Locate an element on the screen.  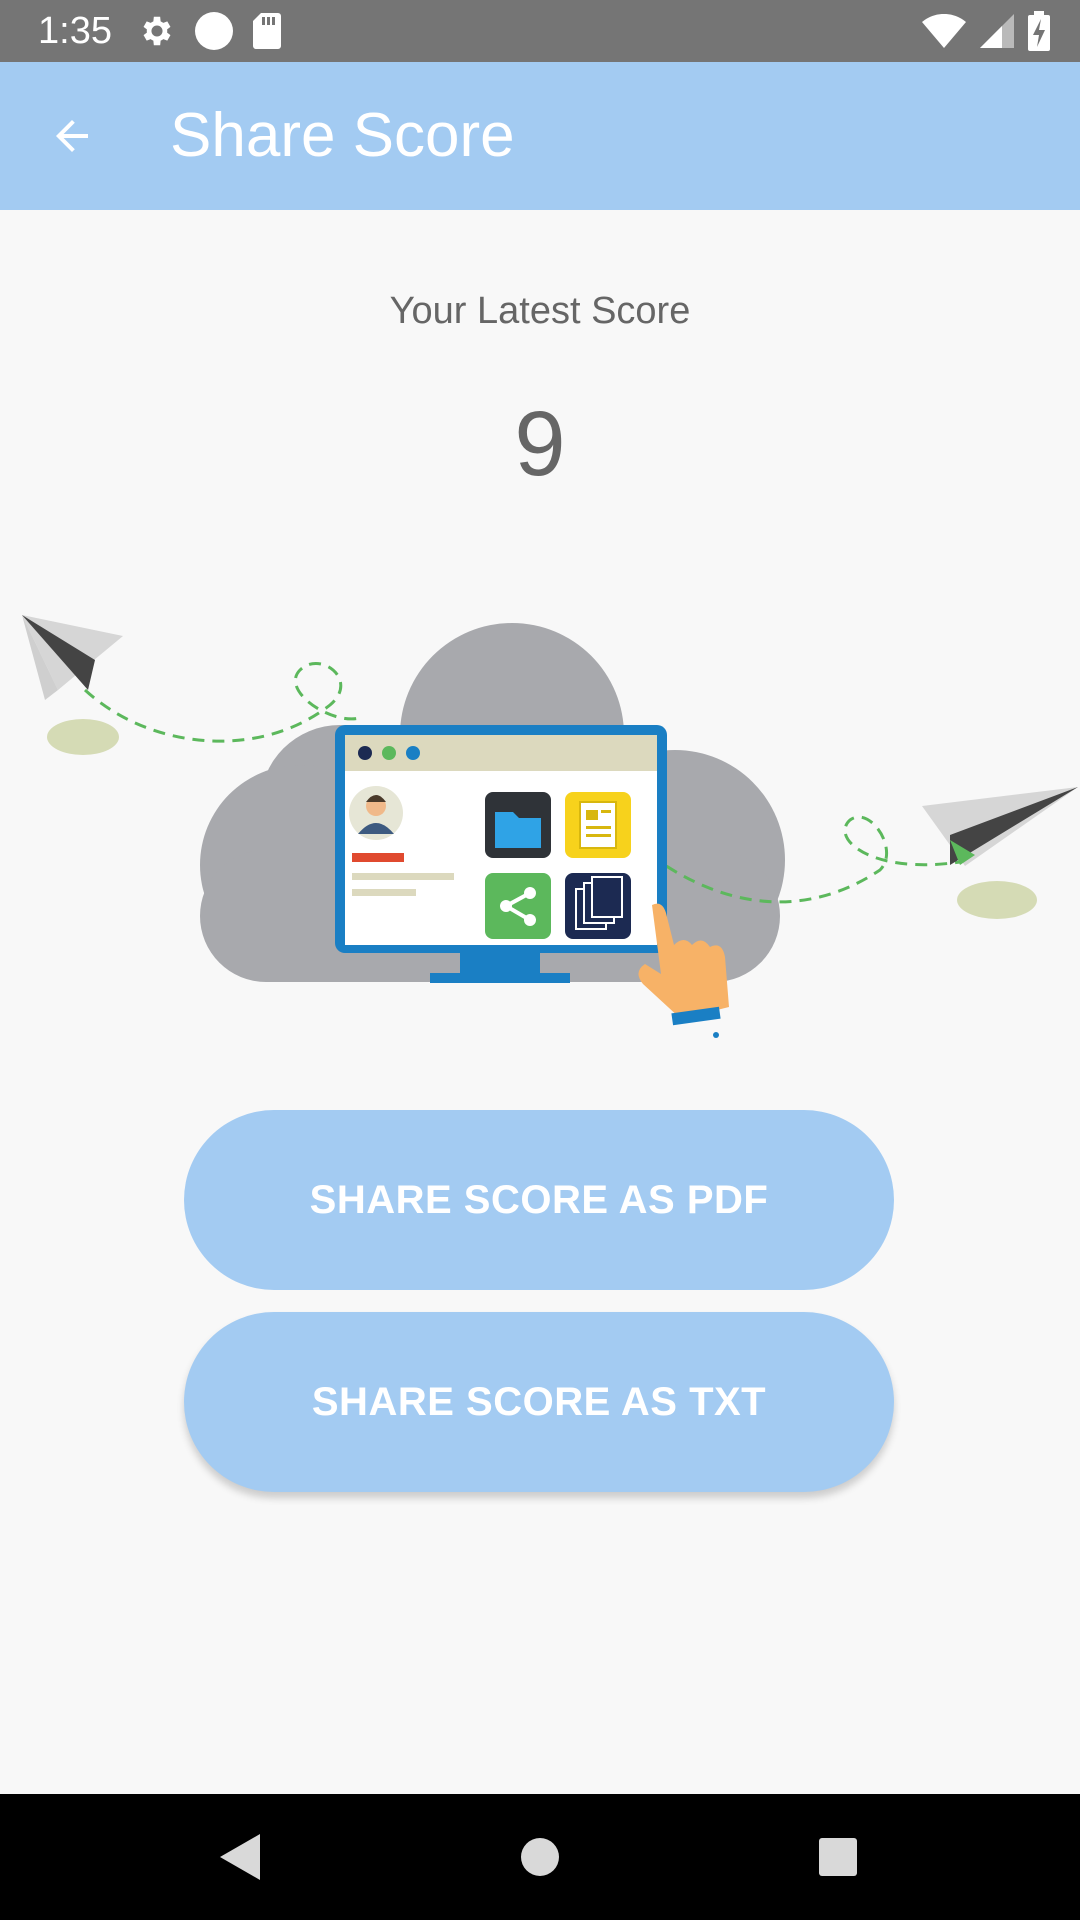
home-circle-icon is located at coordinates (540, 1857).